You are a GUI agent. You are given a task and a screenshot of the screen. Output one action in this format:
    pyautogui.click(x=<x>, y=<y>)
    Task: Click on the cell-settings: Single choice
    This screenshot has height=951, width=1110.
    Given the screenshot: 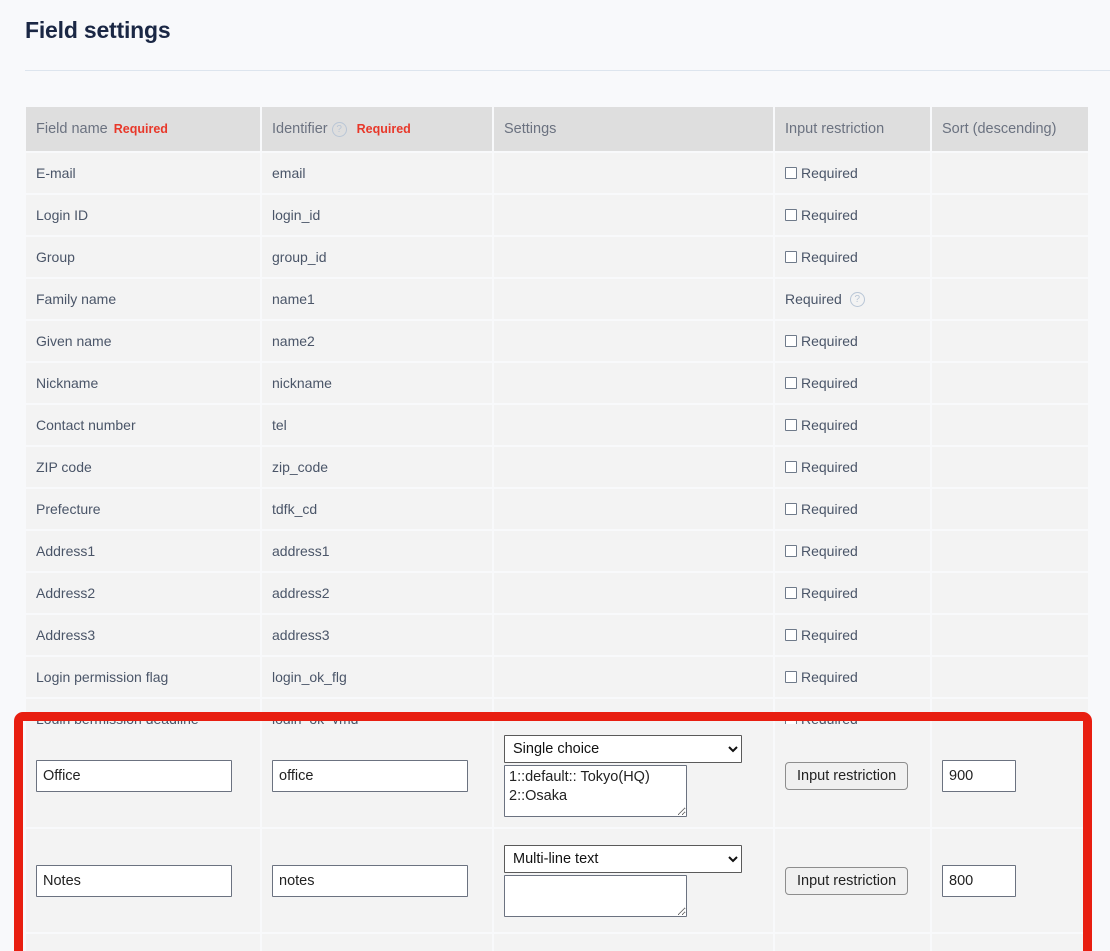 What is the action you would take?
    pyautogui.click(x=633, y=775)
    